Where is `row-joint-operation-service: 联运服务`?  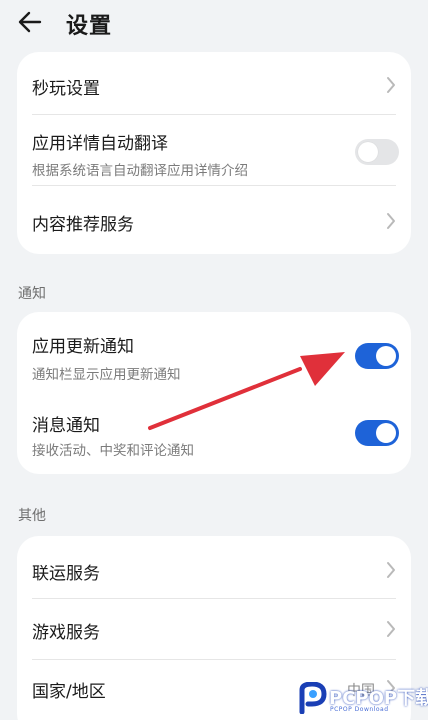
row-joint-operation-service: 联运服务 is located at coordinates (214, 567).